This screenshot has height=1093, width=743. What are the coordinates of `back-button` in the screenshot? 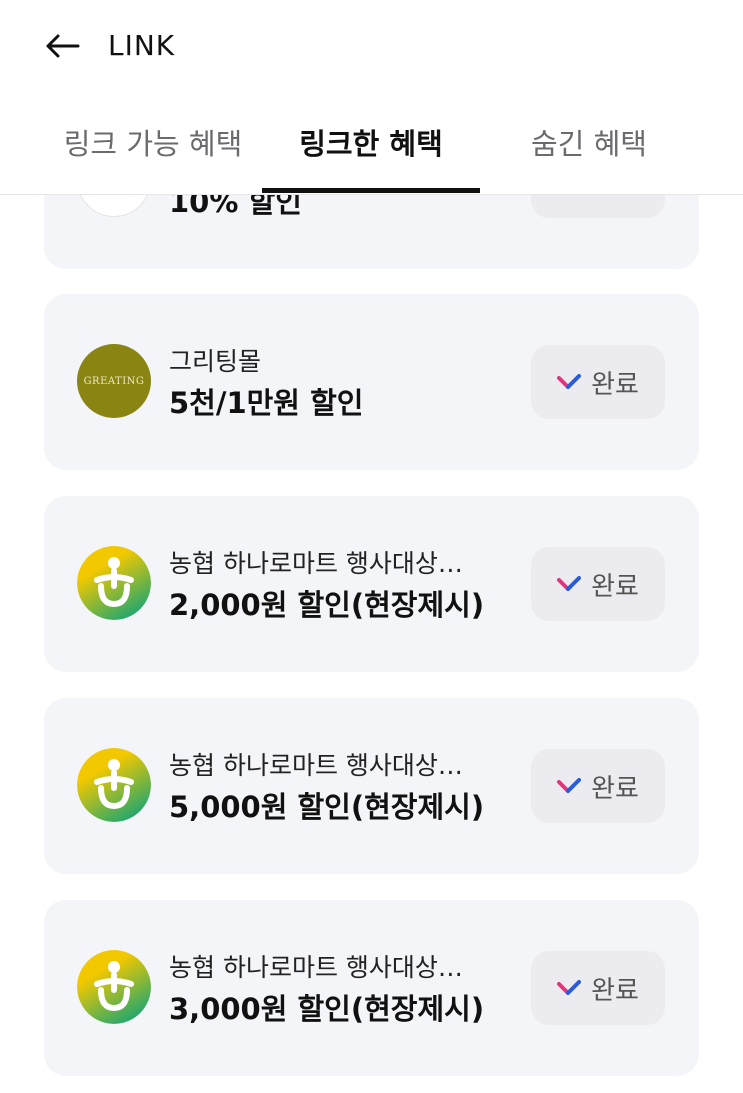 It's located at (64, 46).